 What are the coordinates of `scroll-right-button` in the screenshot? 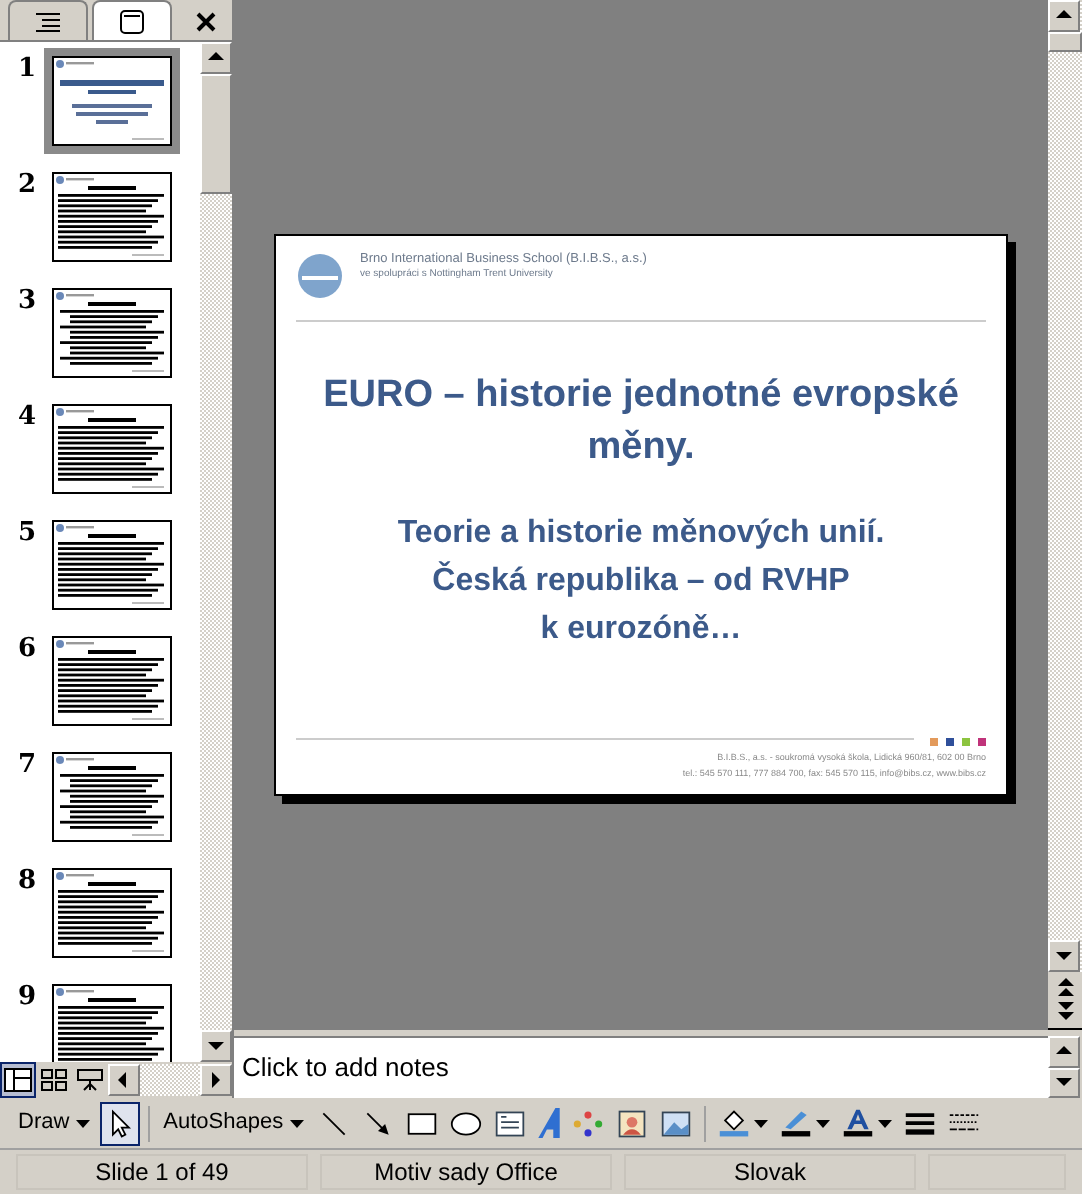 It's located at (216, 1080).